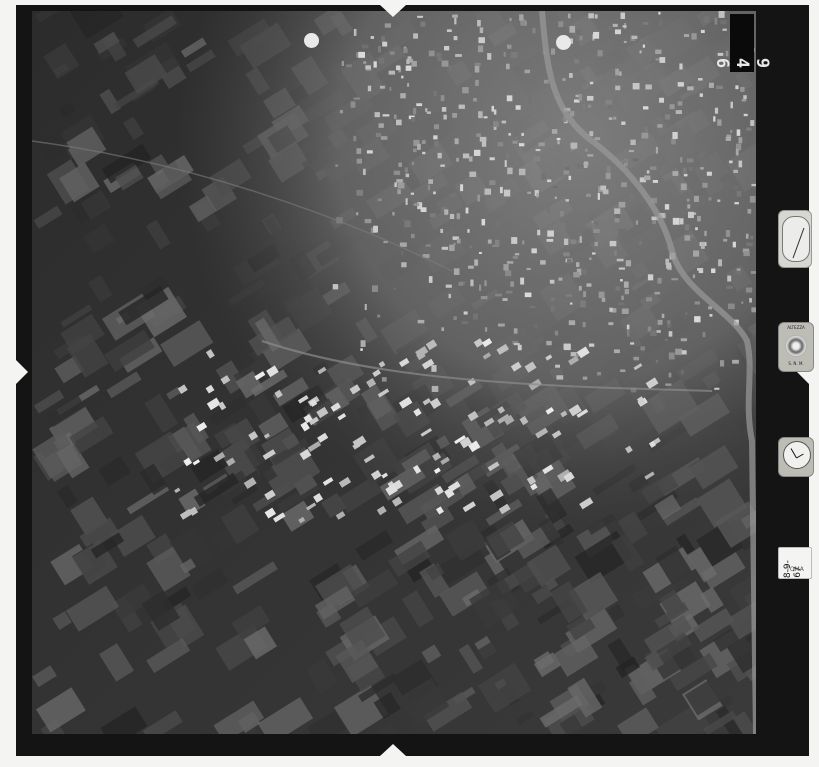 This screenshot has width=819, height=767. What do you see at coordinates (22, 372) in the screenshot?
I see `fiducial-mark-left` at bounding box center [22, 372].